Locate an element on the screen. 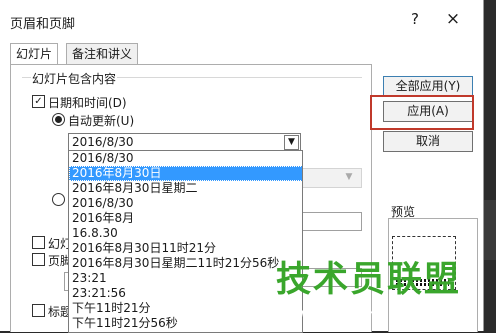 This screenshot has width=496, height=333. dropdown-option: 16.8.30 is located at coordinates (185, 233).